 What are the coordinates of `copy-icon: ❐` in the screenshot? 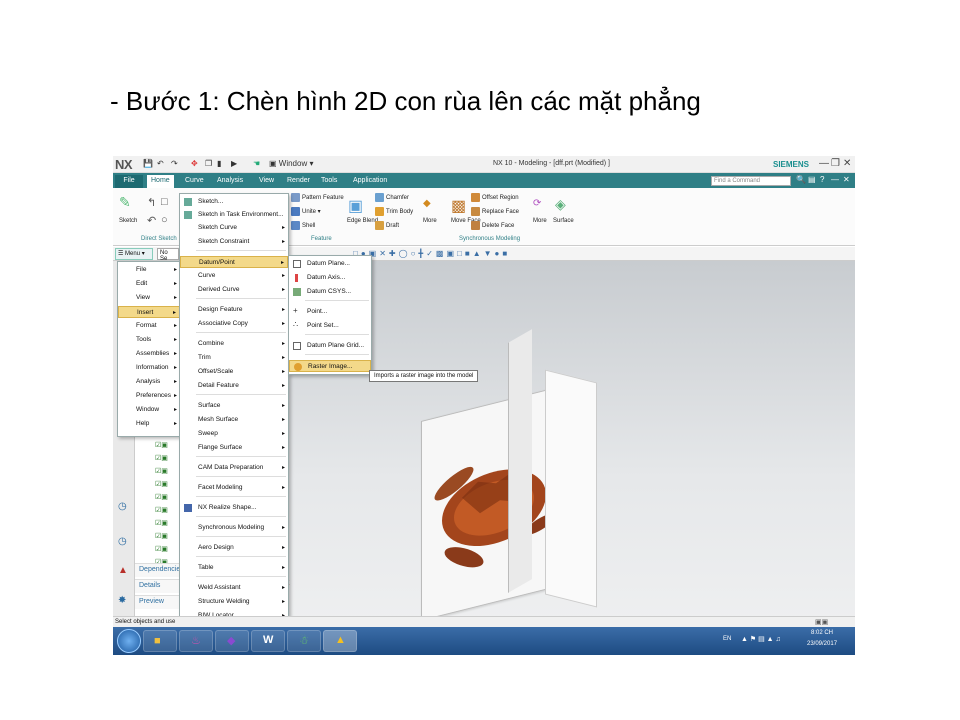 It's located at (208, 164).